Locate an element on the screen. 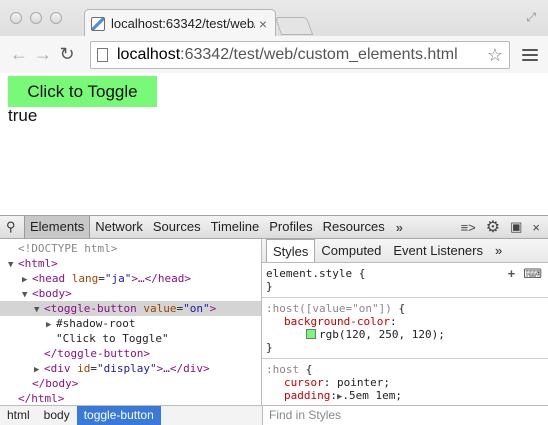  find-in-styles-input: Find in Styles is located at coordinates (405, 415).